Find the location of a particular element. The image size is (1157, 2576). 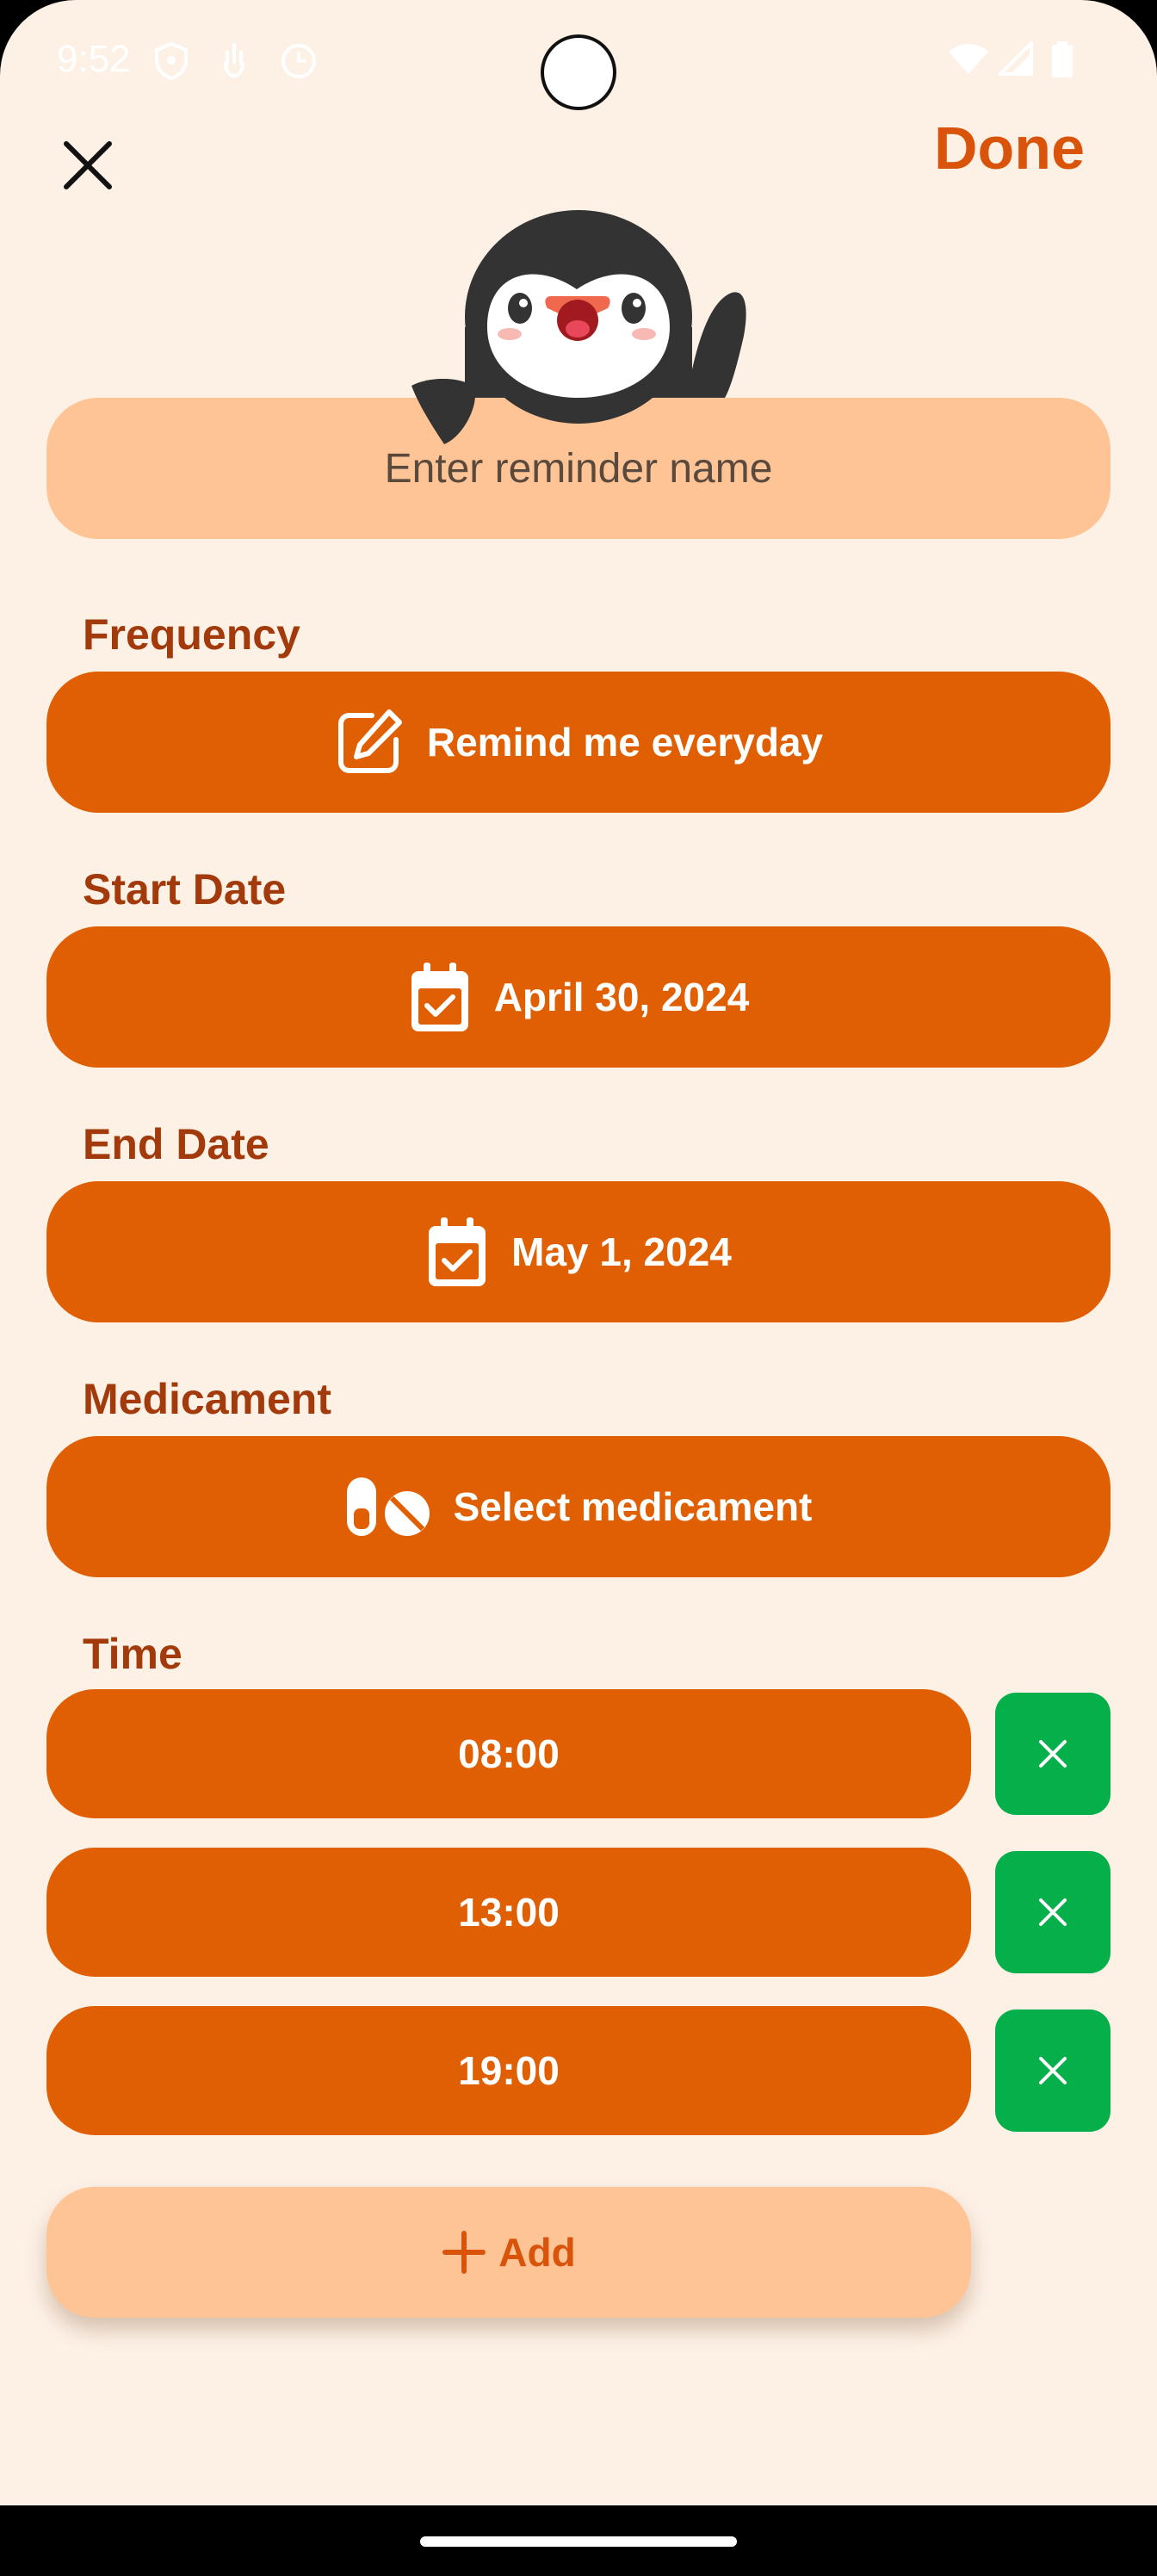

add-time-button: Add is located at coordinates (509, 2252).